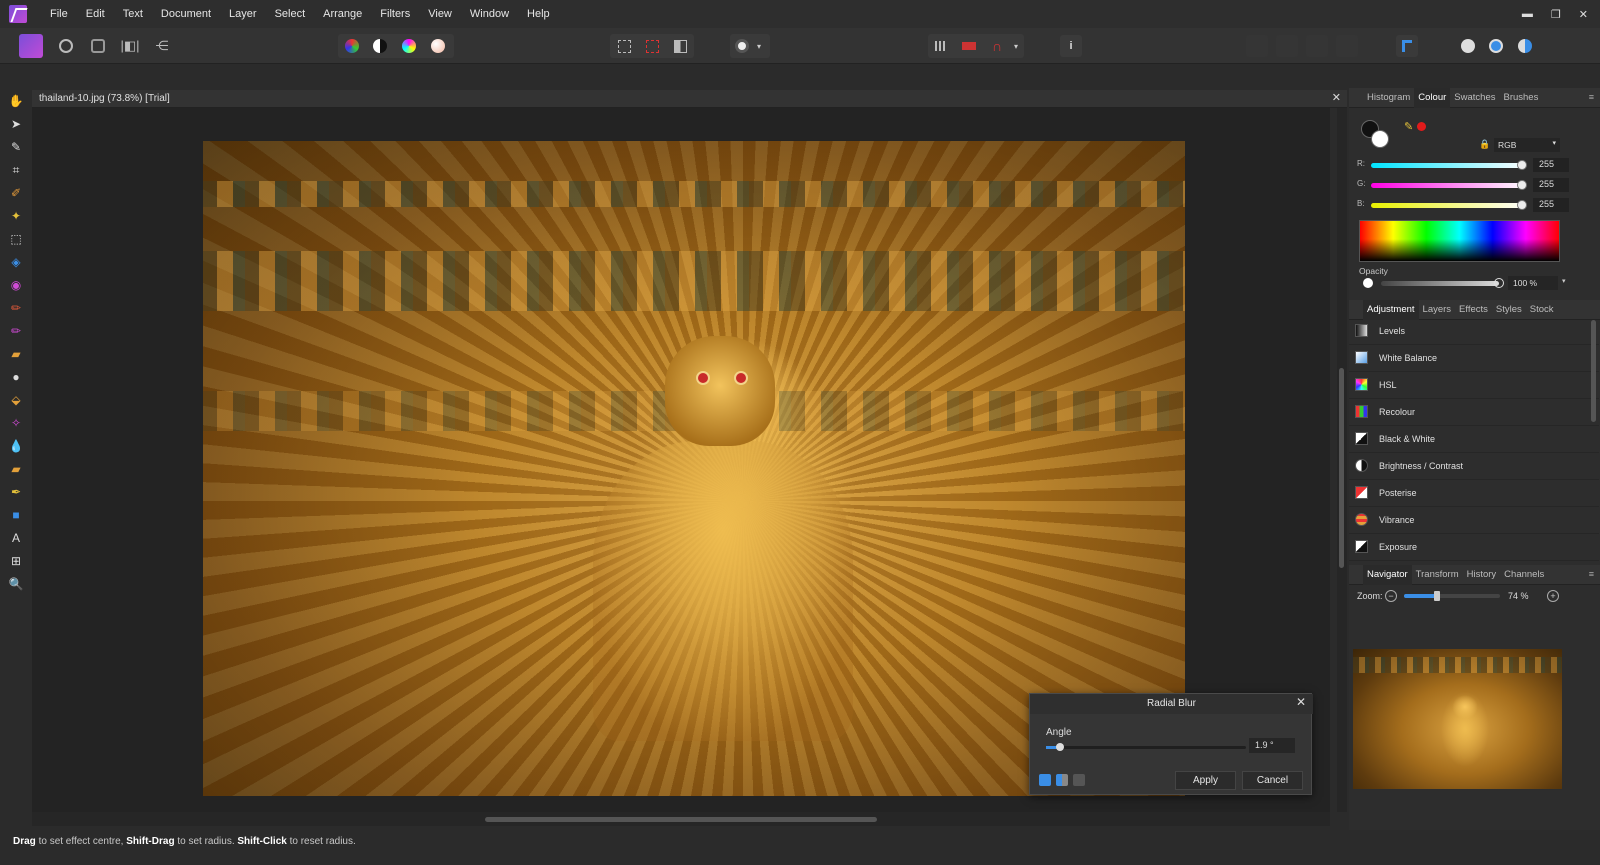 The height and width of the screenshot is (865, 1600). Describe the element at coordinates (1551, 185) in the screenshot. I see `green-value: 255` at that location.